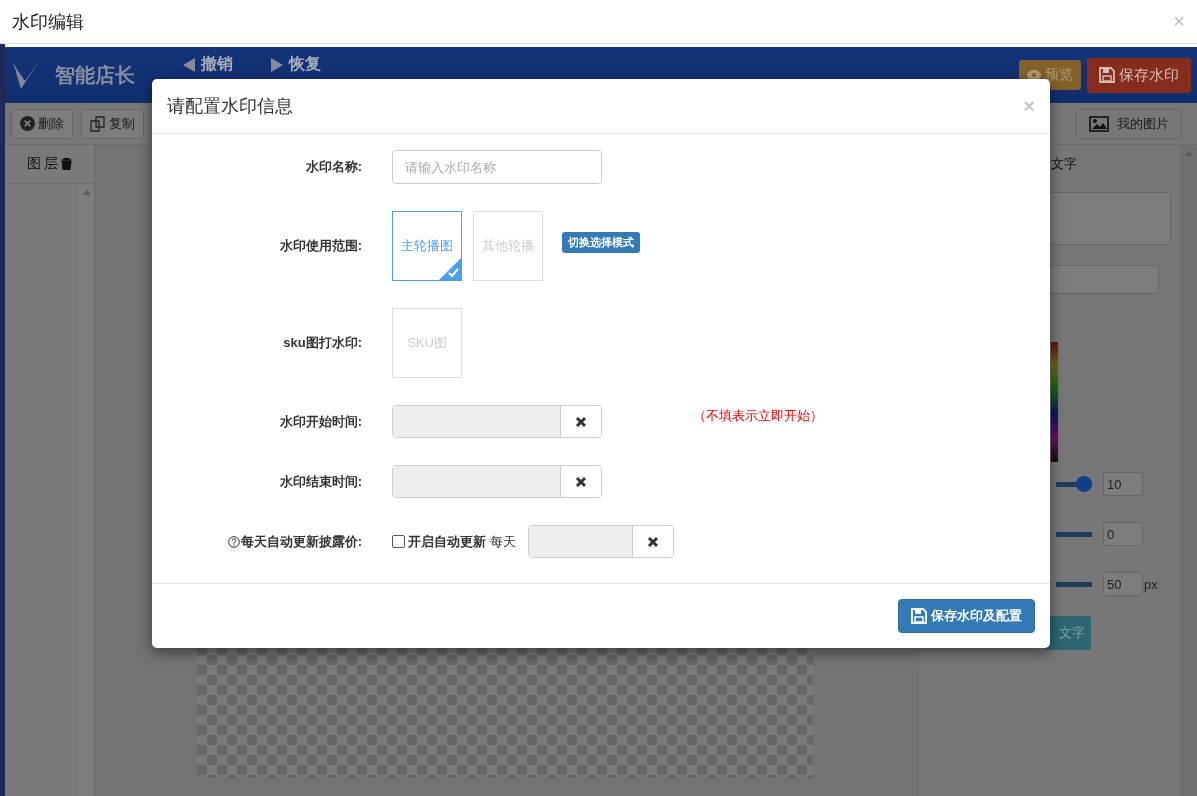  Describe the element at coordinates (1139, 75) in the screenshot. I see `save-watermark-button: 保存水印` at that location.